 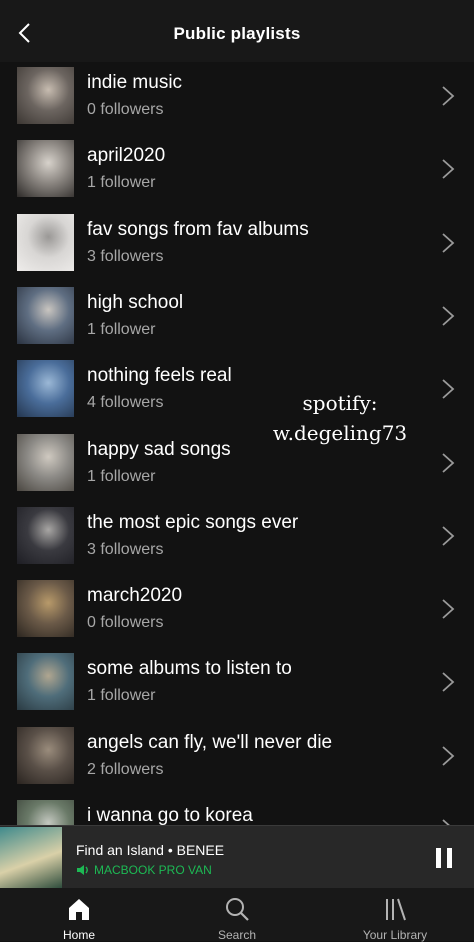 What do you see at coordinates (340, 403) in the screenshot?
I see `watermark-line-1: spotify:` at bounding box center [340, 403].